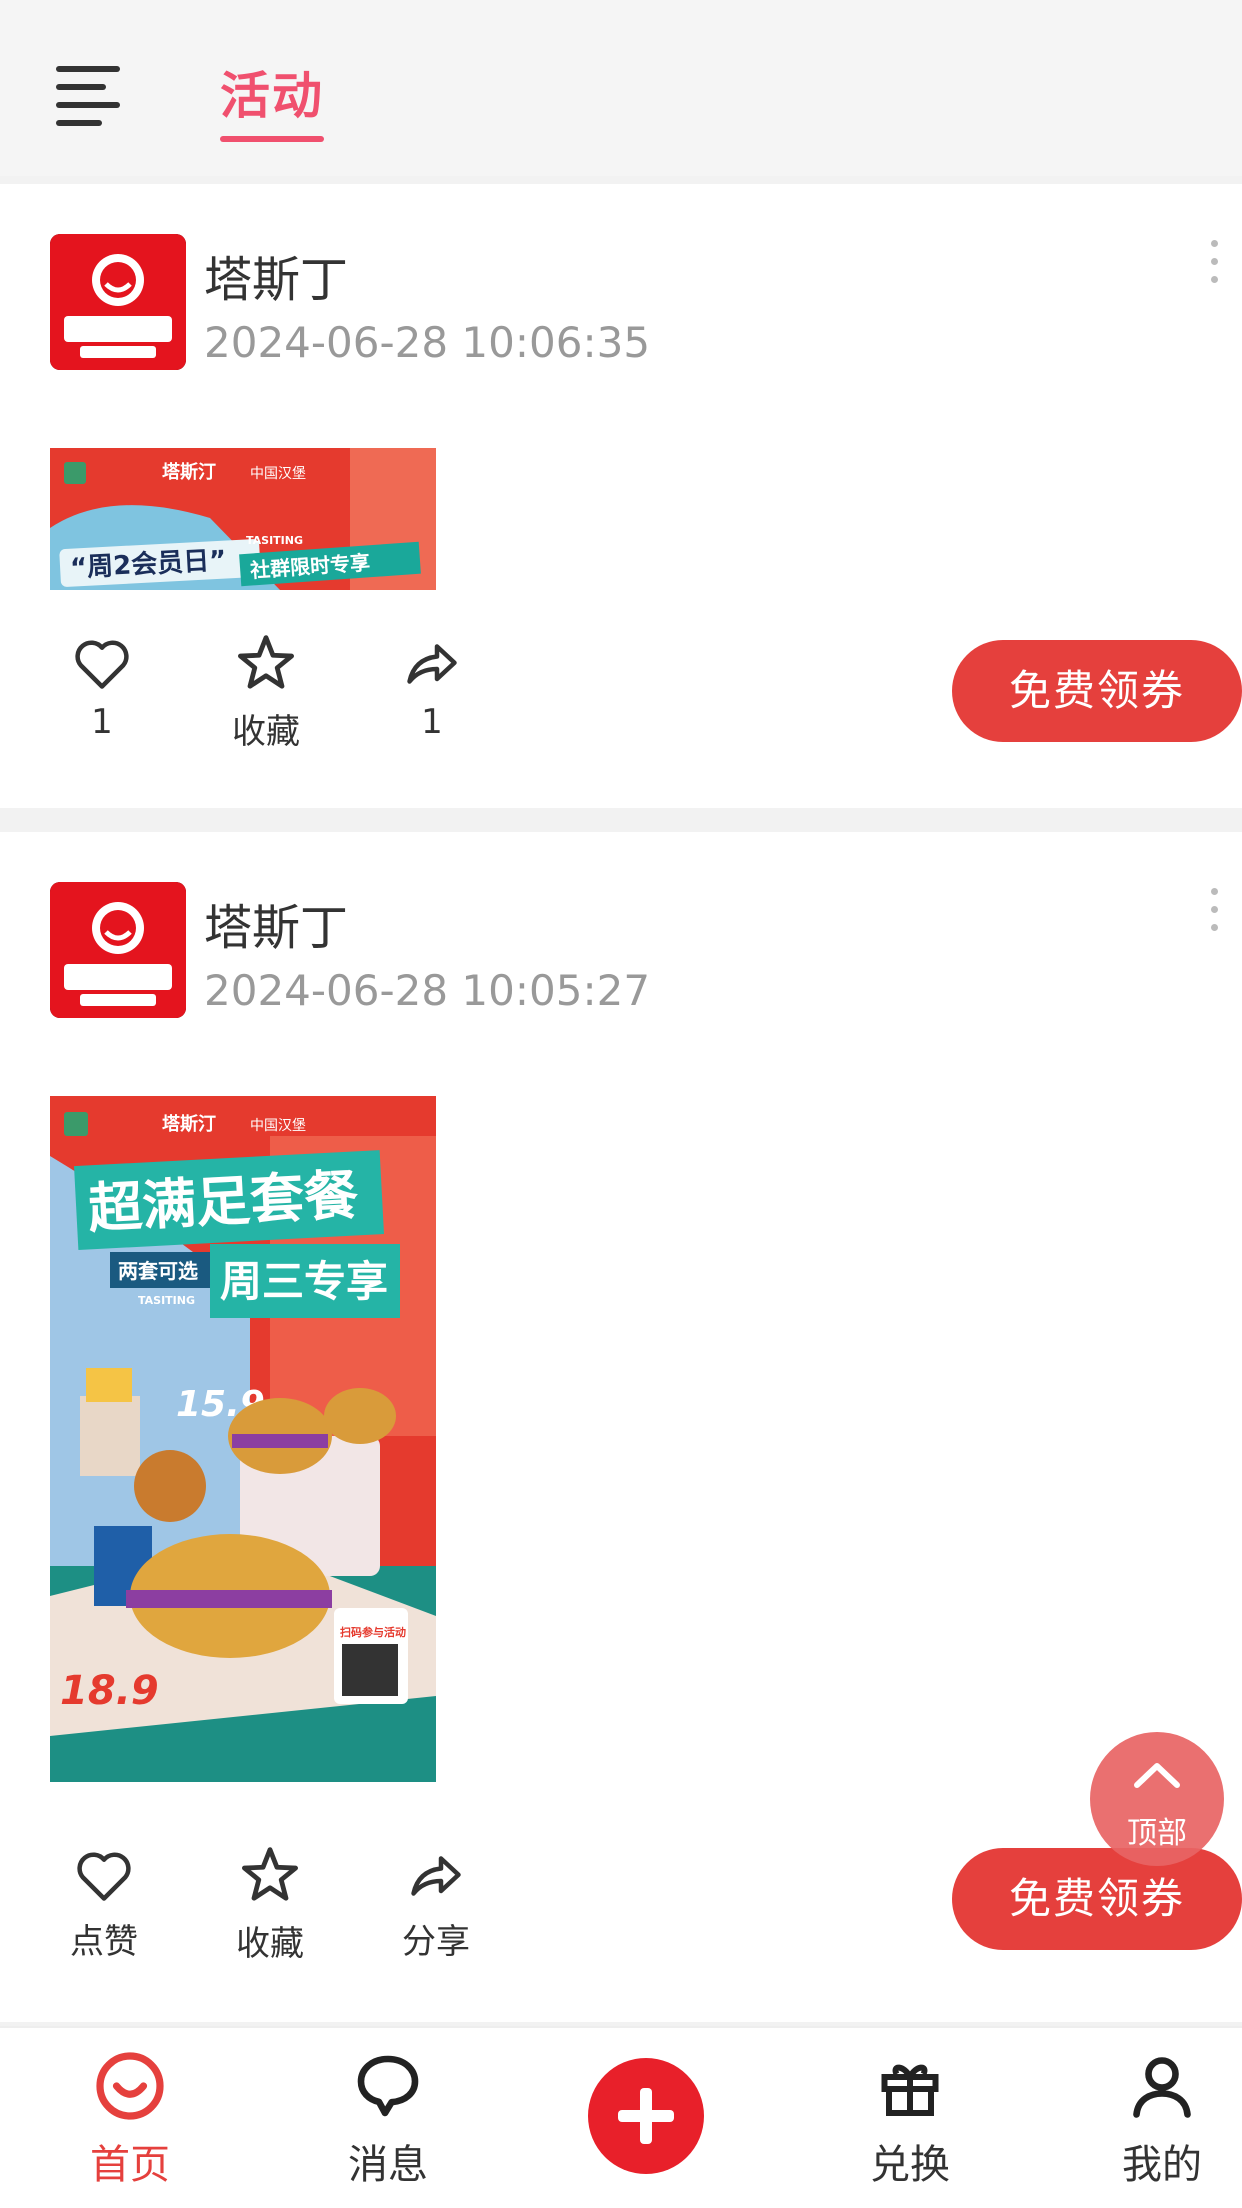  What do you see at coordinates (388, 2165) in the screenshot?
I see `nav-messages-label: 消息` at bounding box center [388, 2165].